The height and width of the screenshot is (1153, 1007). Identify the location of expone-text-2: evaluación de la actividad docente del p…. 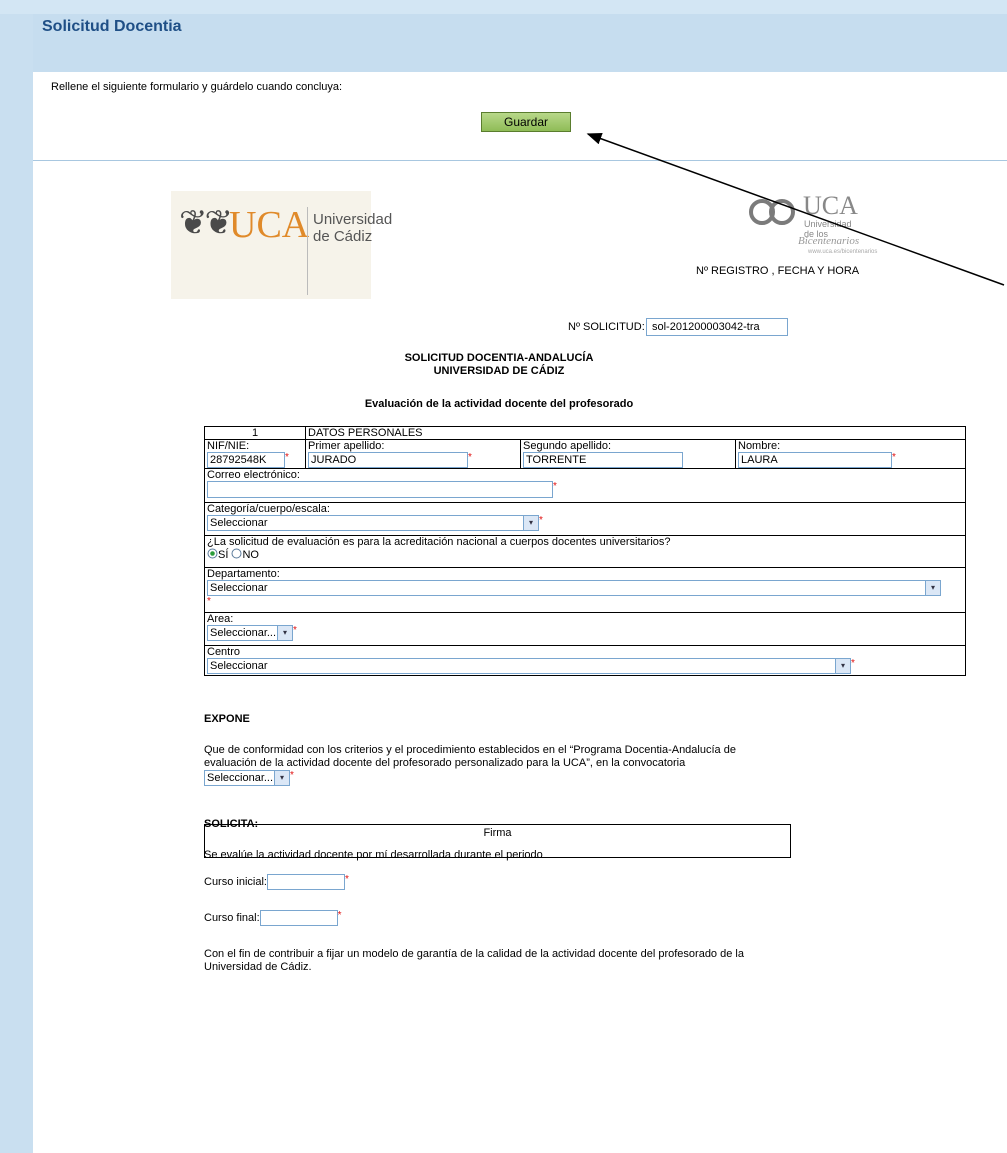
(445, 763).